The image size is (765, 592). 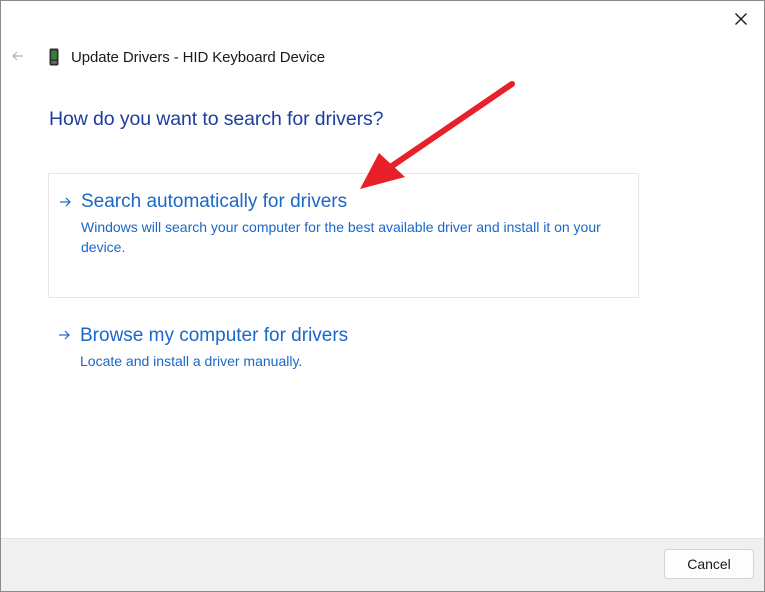 What do you see at coordinates (214, 335) in the screenshot?
I see `option-title: Browse my computer for drivers` at bounding box center [214, 335].